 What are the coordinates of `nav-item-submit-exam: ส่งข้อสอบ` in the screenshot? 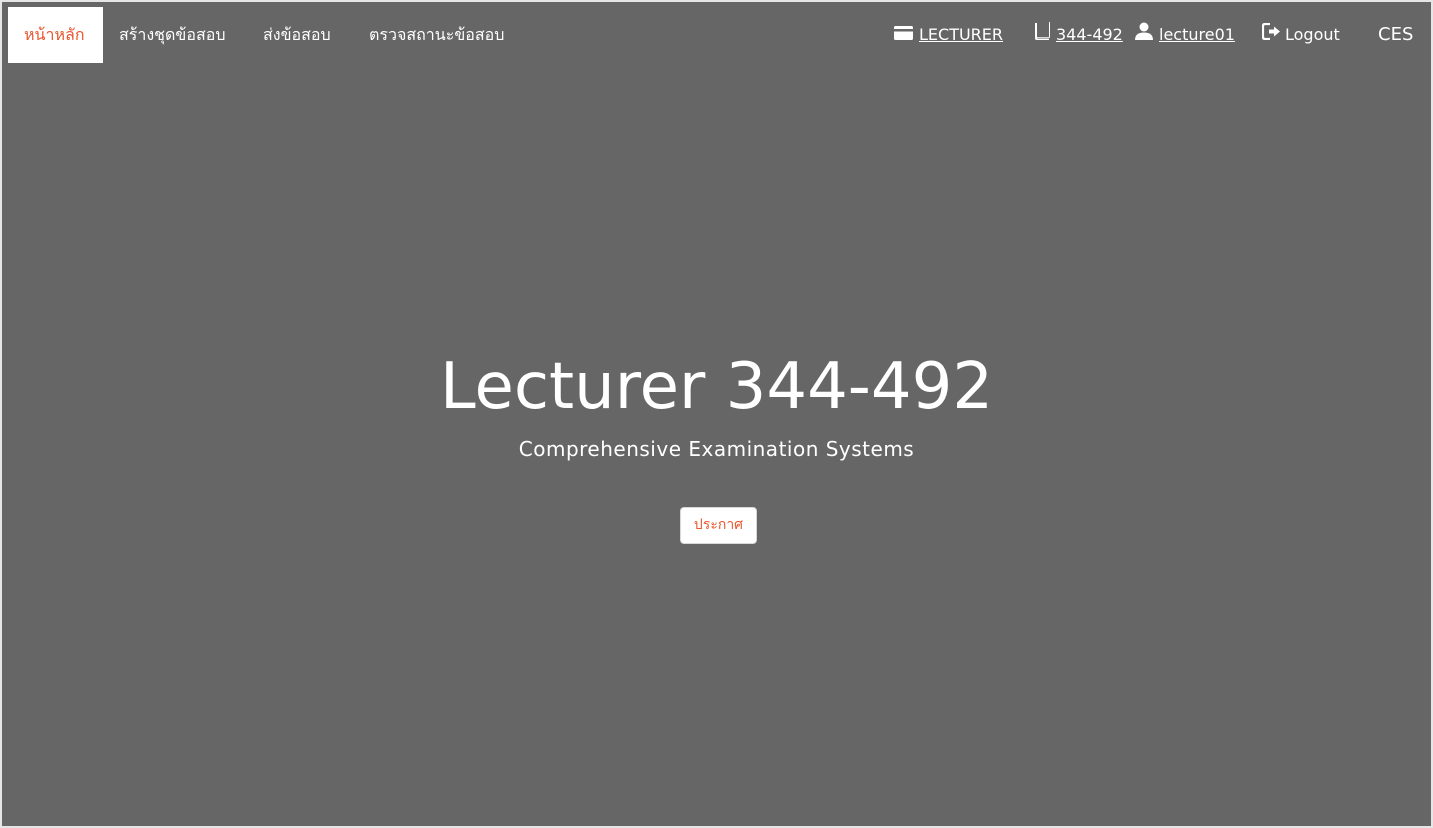 It's located at (297, 35).